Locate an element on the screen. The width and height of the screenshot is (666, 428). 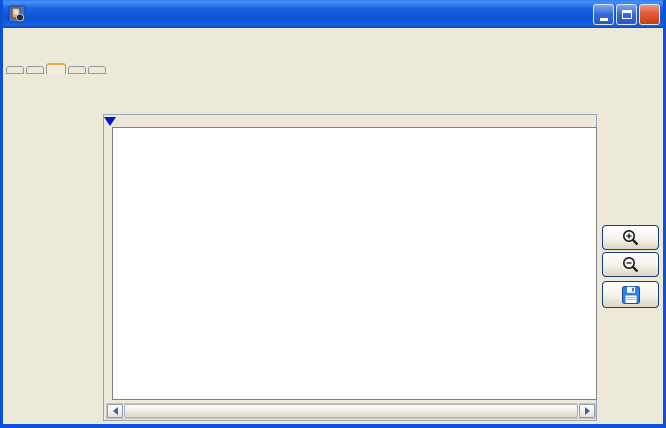
save-button is located at coordinates (630, 294).